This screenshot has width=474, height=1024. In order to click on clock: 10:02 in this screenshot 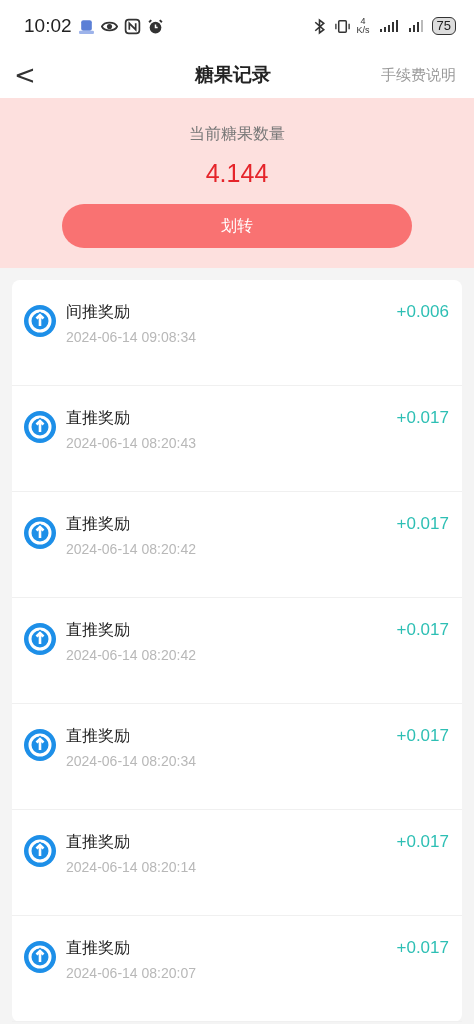, I will do `click(48, 26)`.